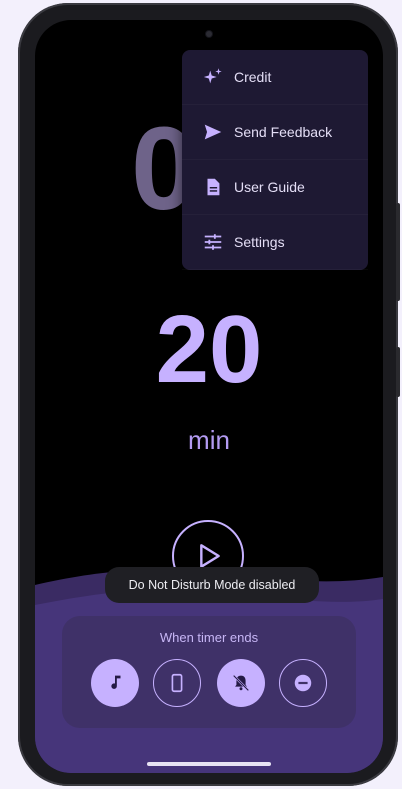 Image resolution: width=402 pixels, height=789 pixels. Describe the element at coordinates (209, 440) in the screenshot. I see `timer-unit: min` at that location.